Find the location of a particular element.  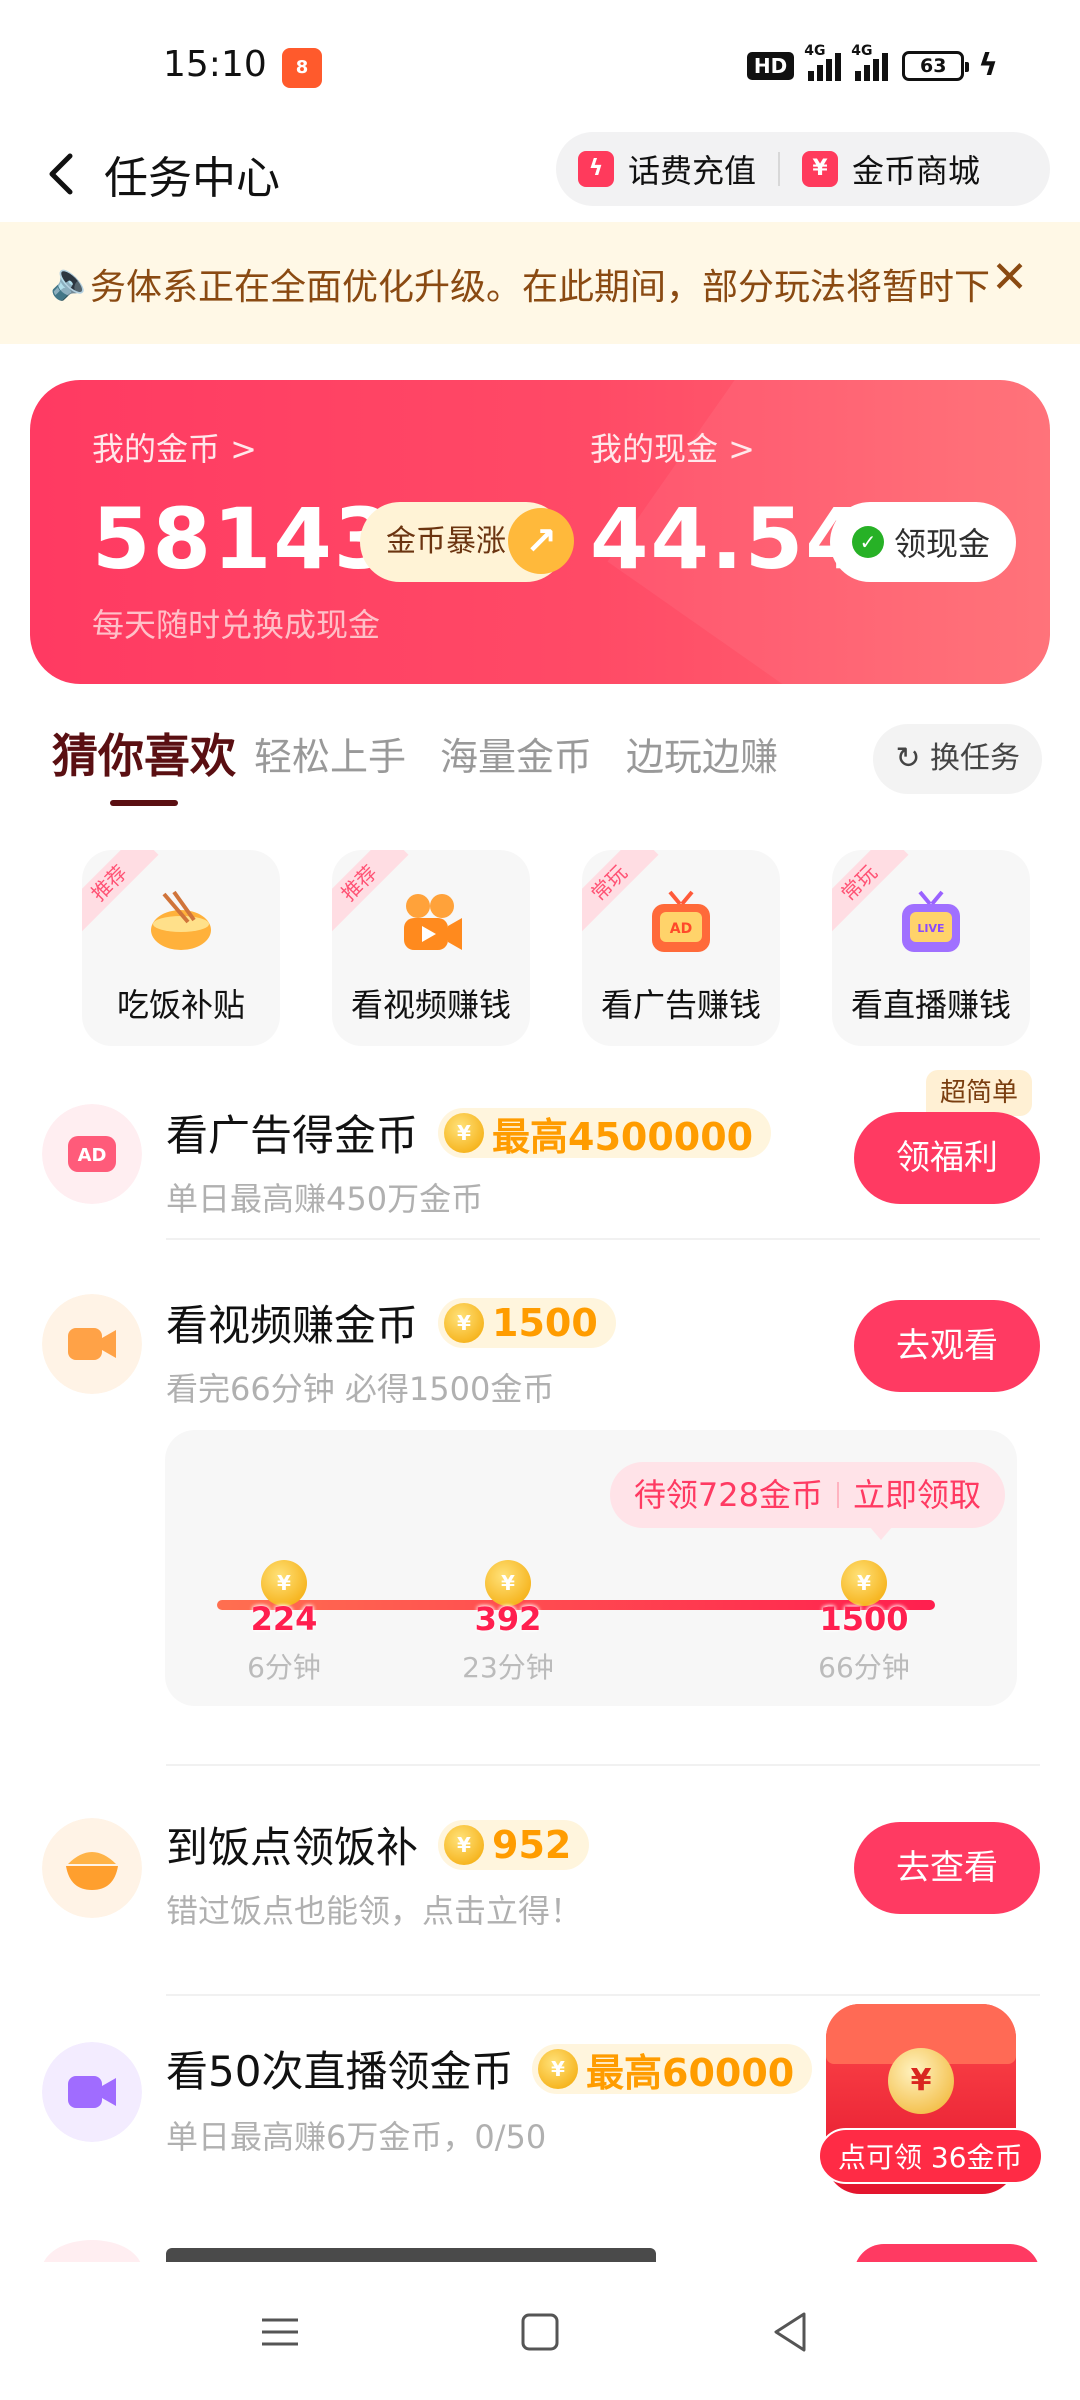

milestone-time: 66分钟 is located at coordinates (864, 1667).